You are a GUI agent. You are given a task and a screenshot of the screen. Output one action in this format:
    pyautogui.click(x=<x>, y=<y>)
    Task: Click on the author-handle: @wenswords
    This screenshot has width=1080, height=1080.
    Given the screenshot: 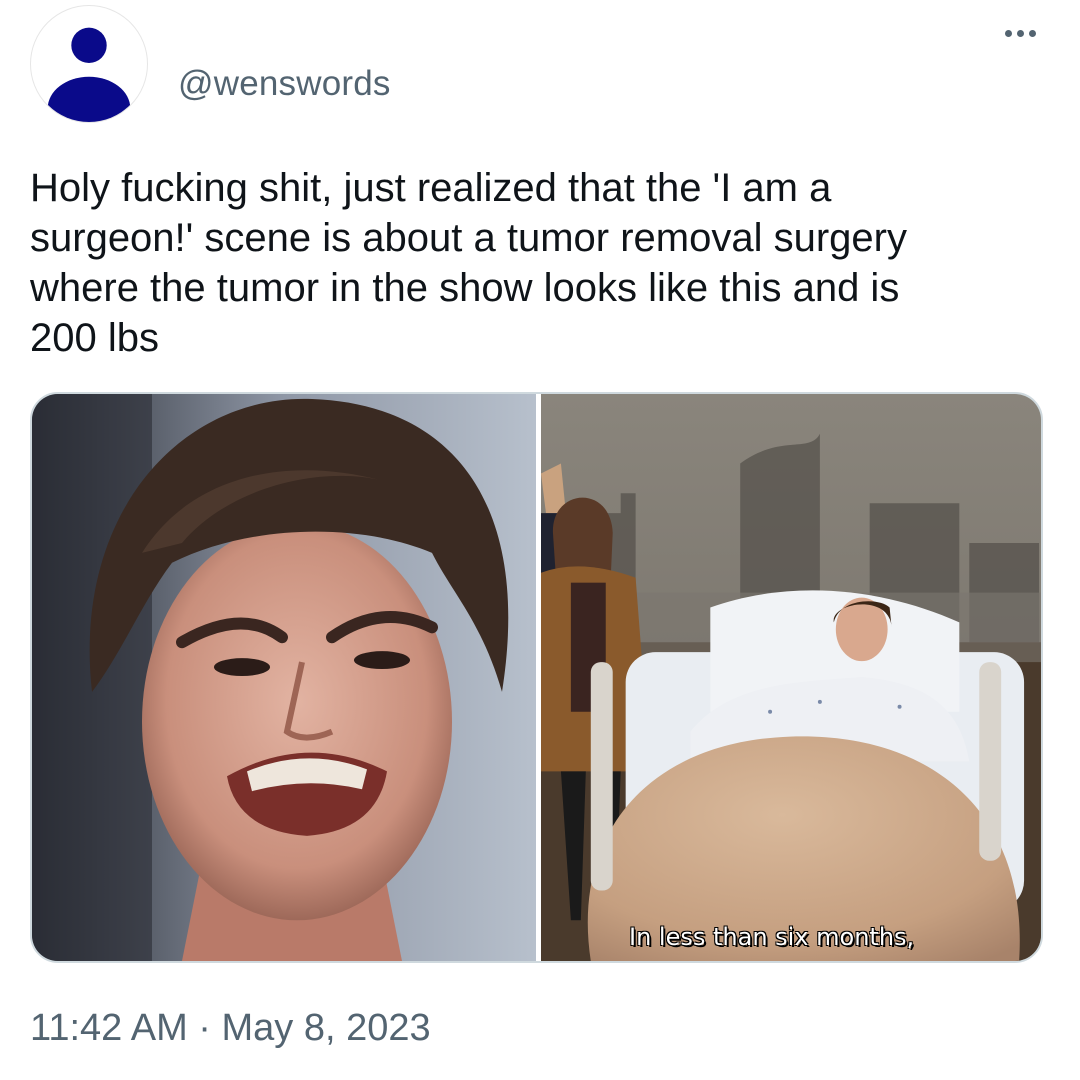 What is the action you would take?
    pyautogui.click(x=284, y=84)
    